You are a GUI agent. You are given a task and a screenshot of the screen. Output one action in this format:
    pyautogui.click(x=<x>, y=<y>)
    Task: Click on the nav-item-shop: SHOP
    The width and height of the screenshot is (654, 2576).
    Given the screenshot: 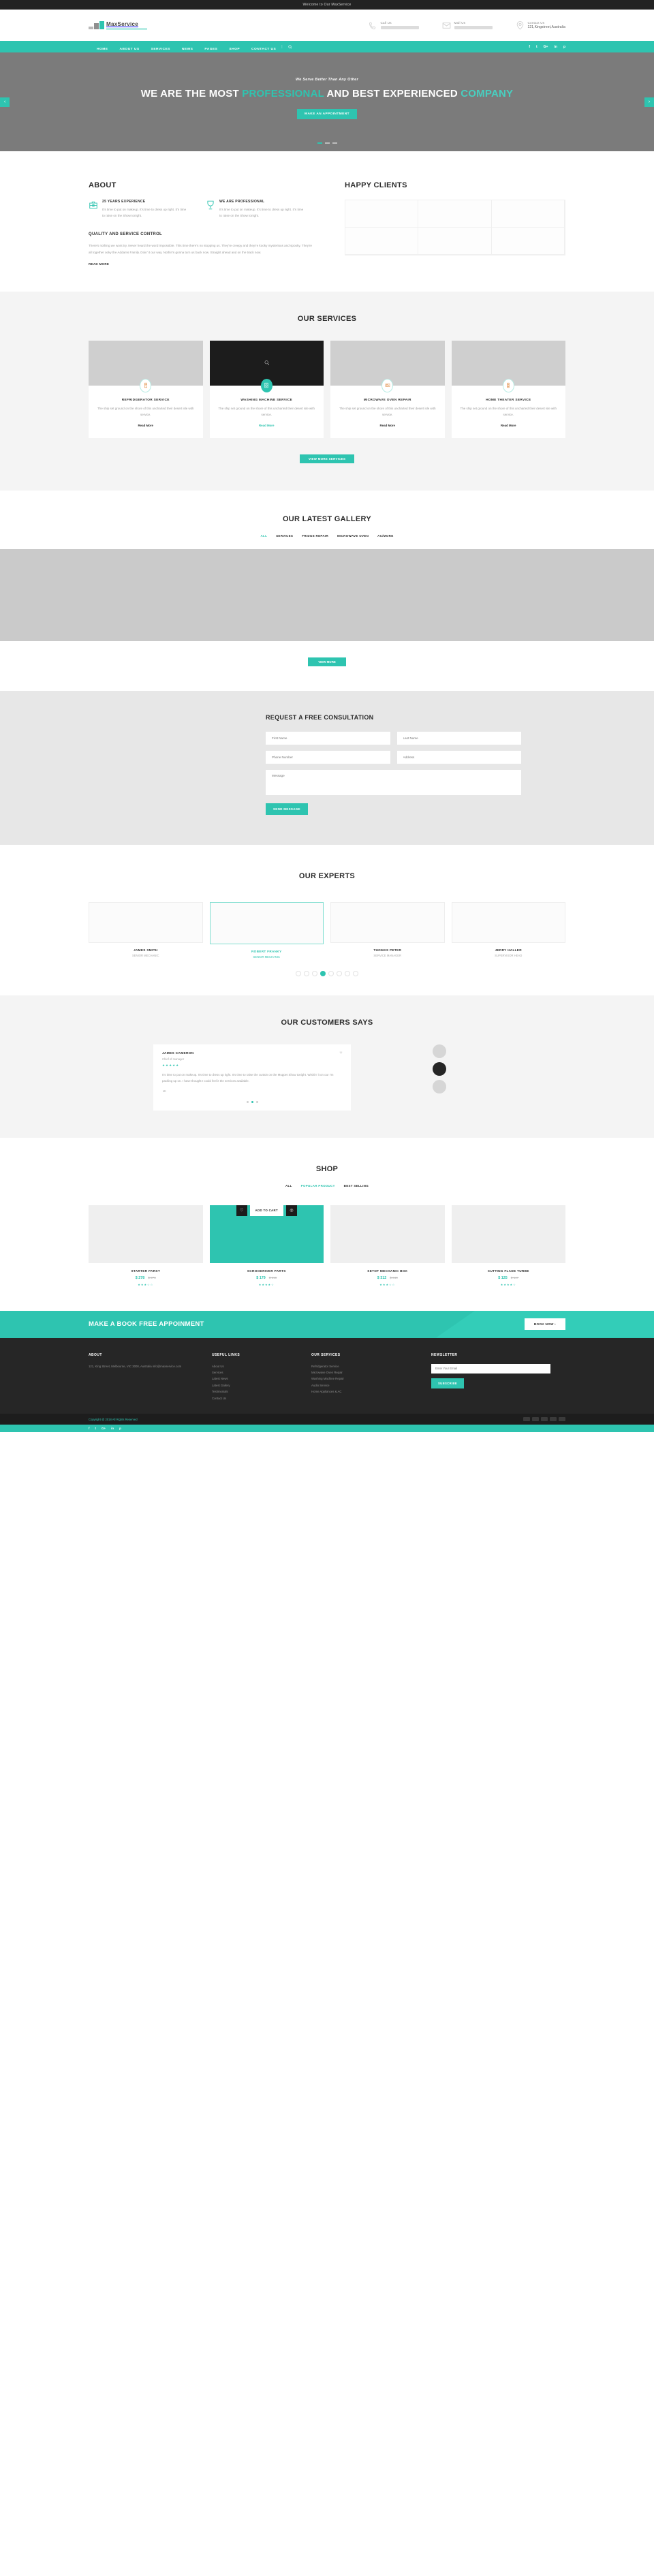 What is the action you would take?
    pyautogui.click(x=235, y=49)
    